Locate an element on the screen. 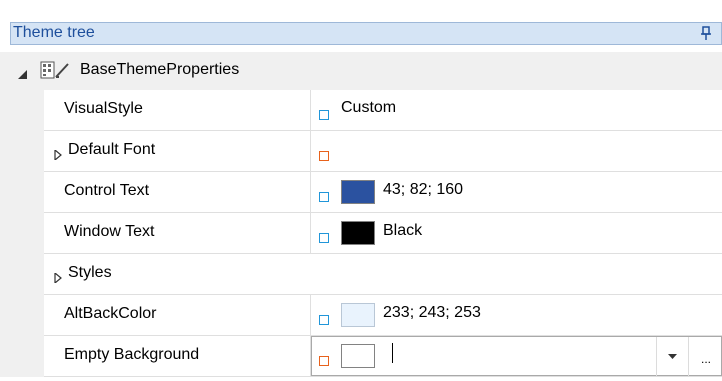 The width and height of the screenshot is (722, 381). property-name: VisualStyle is located at coordinates (103, 108).